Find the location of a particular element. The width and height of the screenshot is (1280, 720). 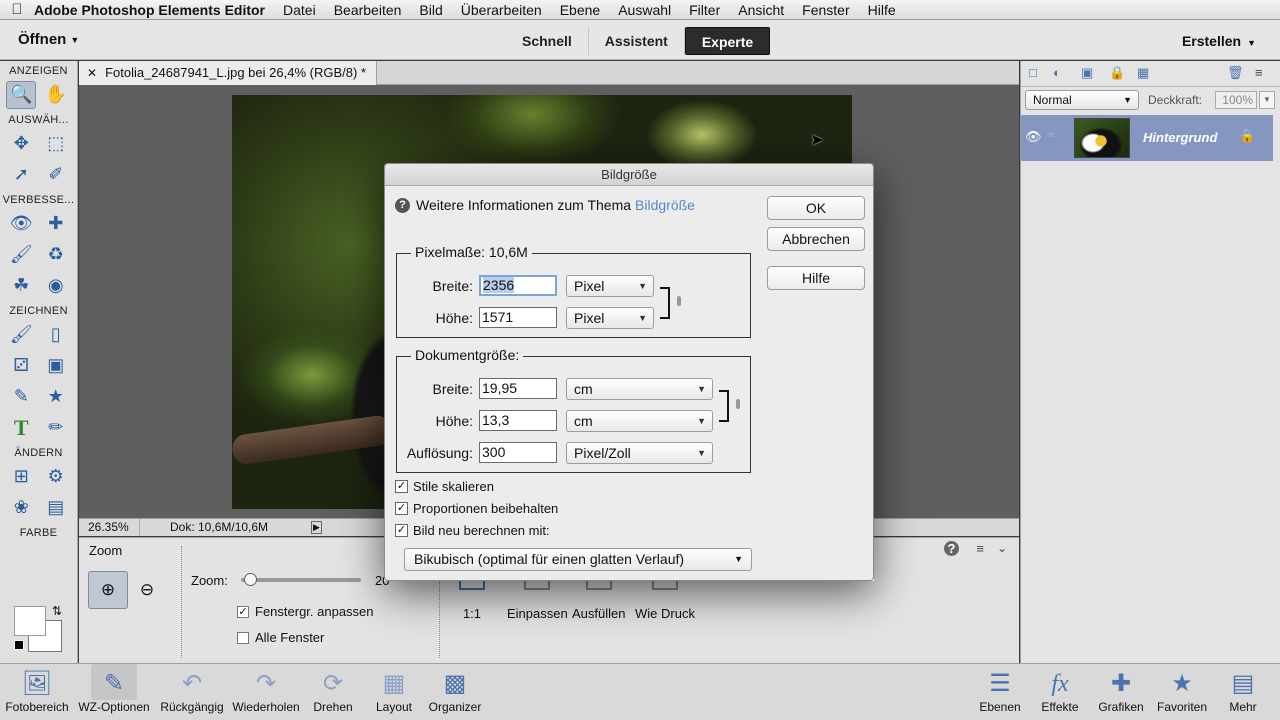

menu-hilfe: Hilfe is located at coordinates (882, 10).